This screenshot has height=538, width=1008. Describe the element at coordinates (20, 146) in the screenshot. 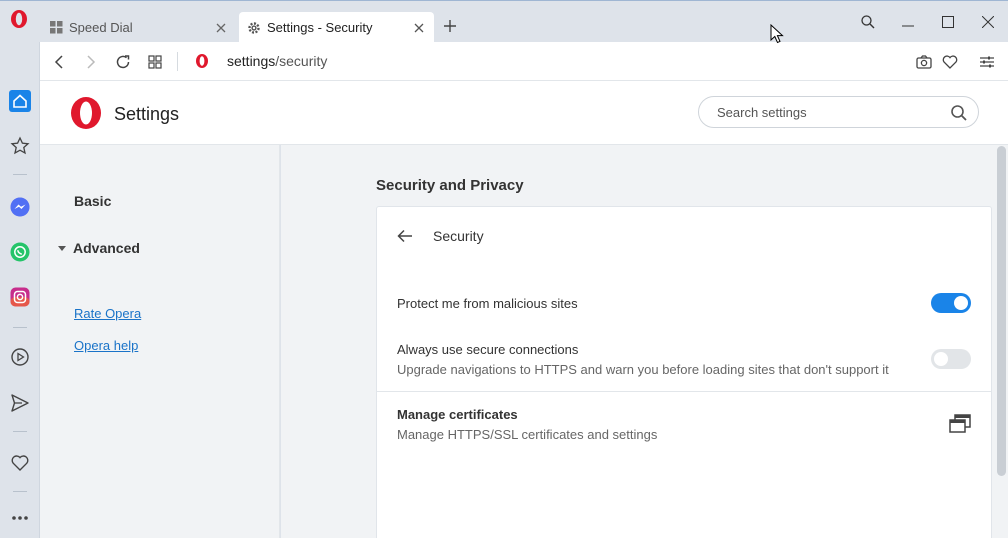

I see `bookmarks-icon` at that location.